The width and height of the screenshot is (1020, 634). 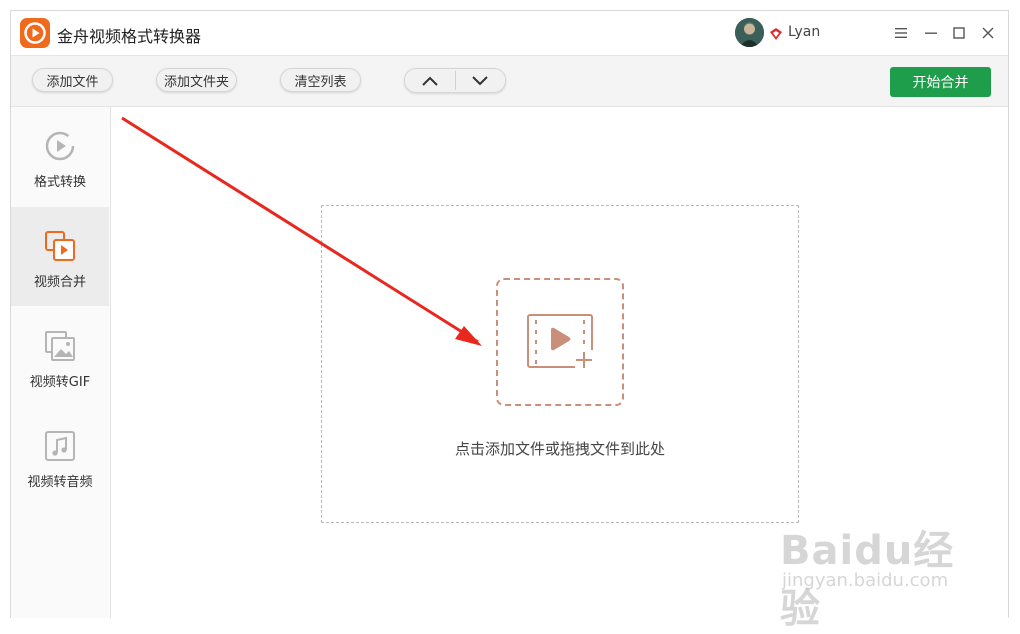 What do you see at coordinates (959, 33) in the screenshot?
I see `maximize-icon` at bounding box center [959, 33].